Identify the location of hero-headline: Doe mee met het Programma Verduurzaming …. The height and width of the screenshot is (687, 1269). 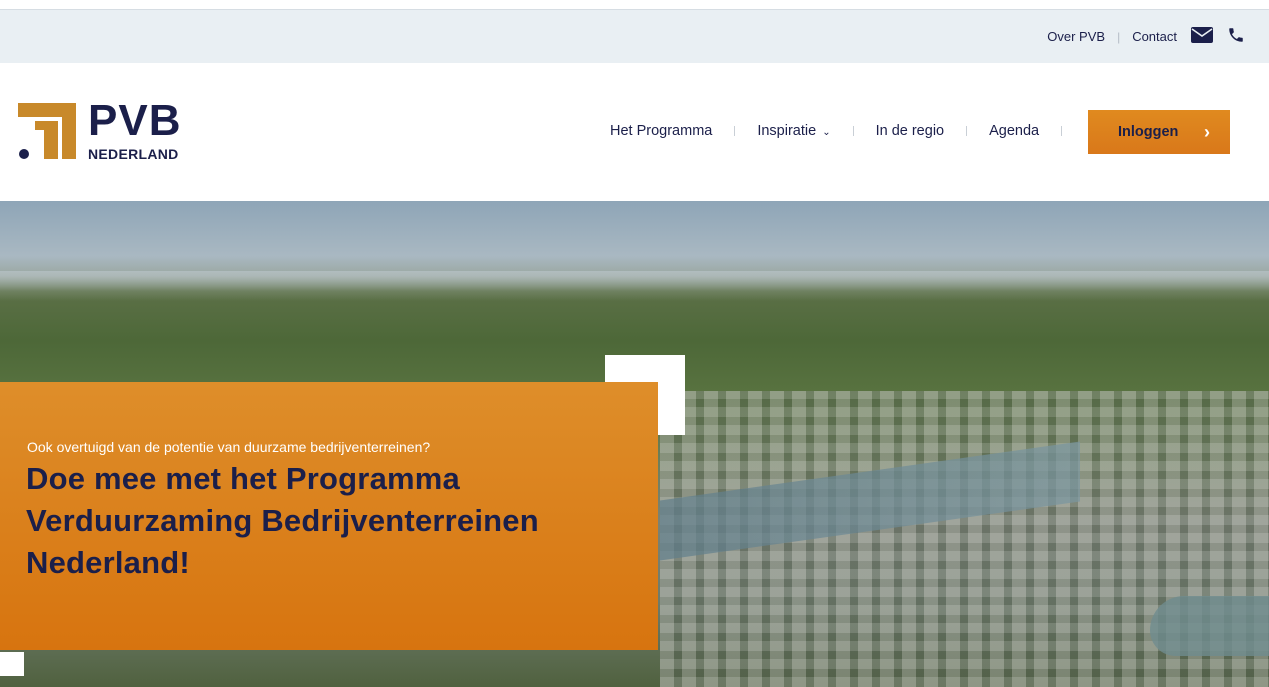
(282, 520).